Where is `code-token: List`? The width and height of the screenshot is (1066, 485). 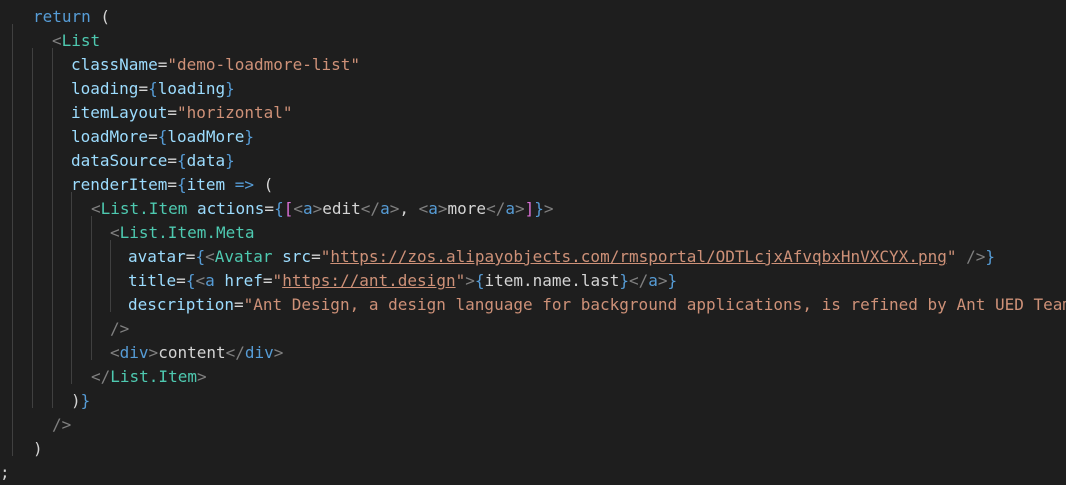
code-token: List is located at coordinates (81, 40).